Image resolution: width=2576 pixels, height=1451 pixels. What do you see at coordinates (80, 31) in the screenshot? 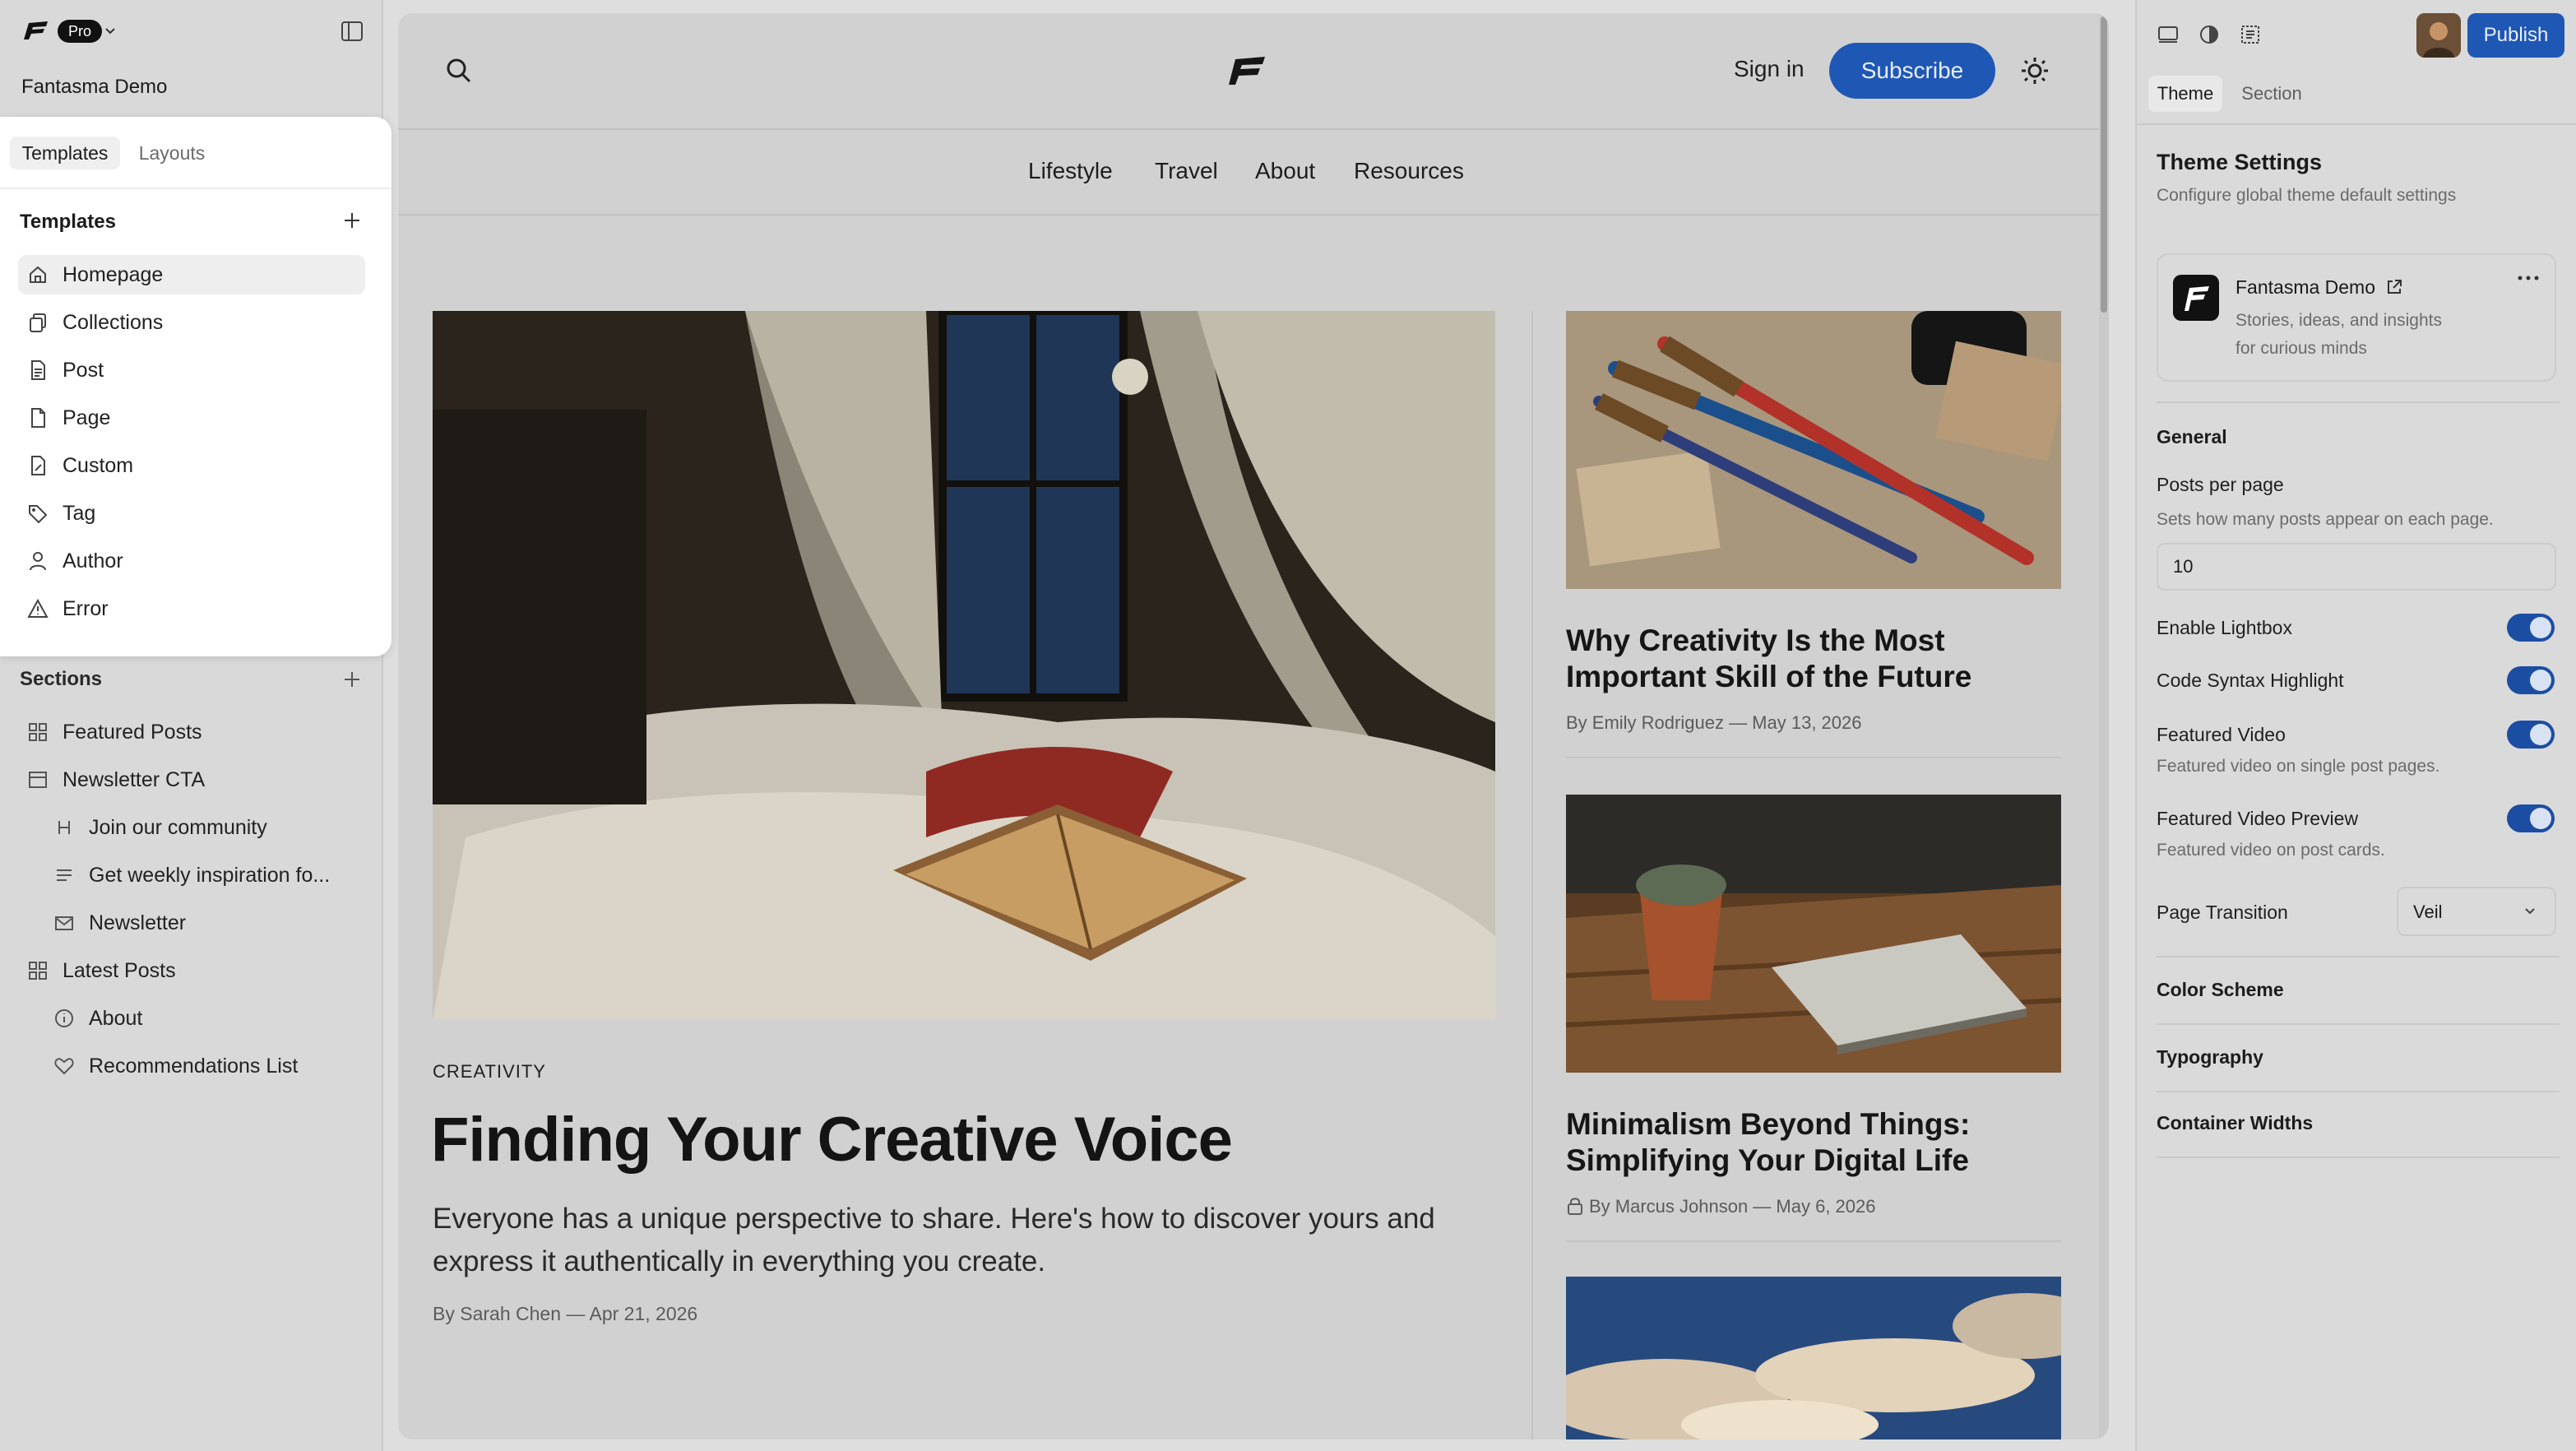
I see `plan-badge: Pro` at bounding box center [80, 31].